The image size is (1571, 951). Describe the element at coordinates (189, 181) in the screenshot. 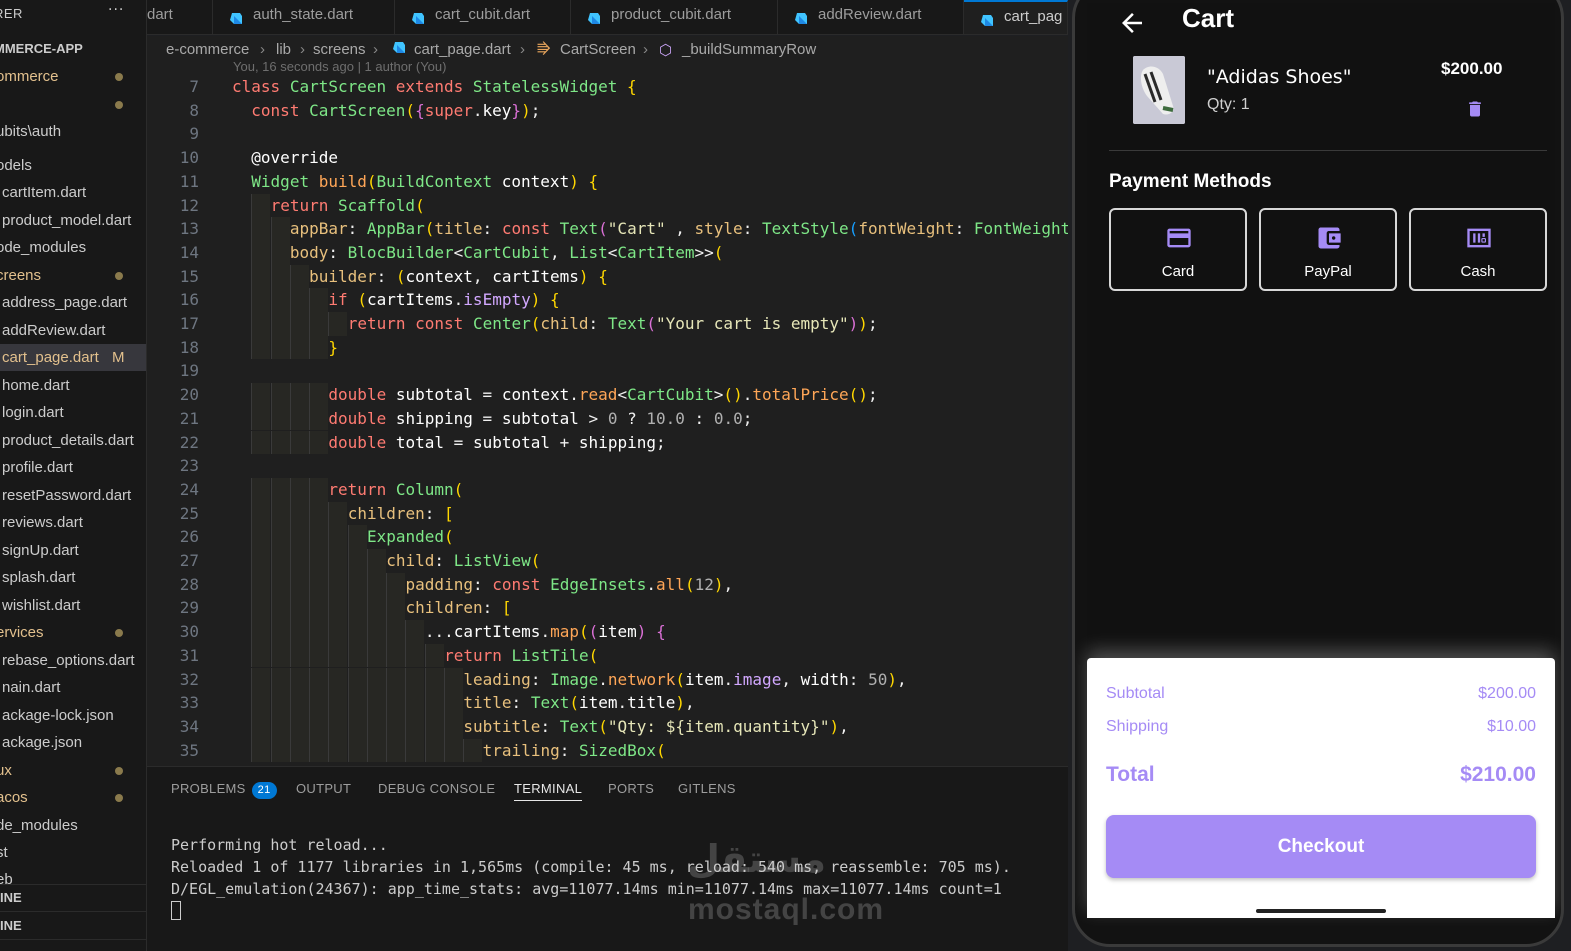

I see `line-number: 11` at that location.